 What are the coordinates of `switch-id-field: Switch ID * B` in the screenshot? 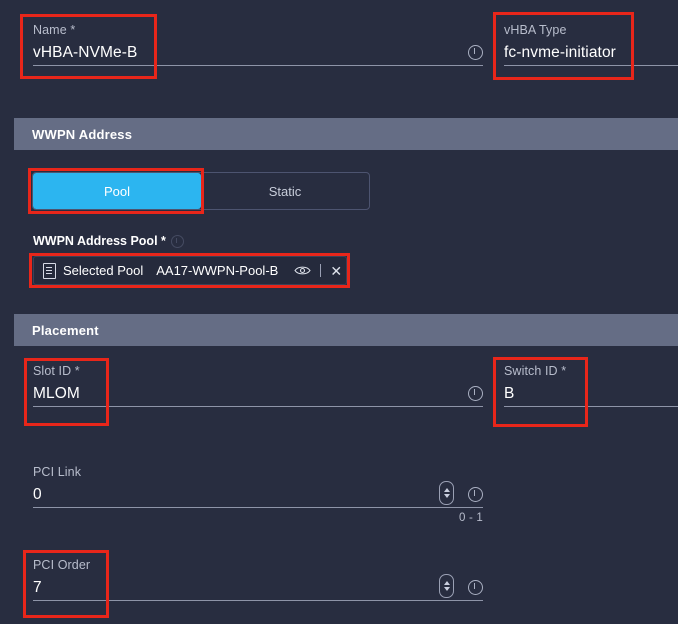 It's located at (591, 385).